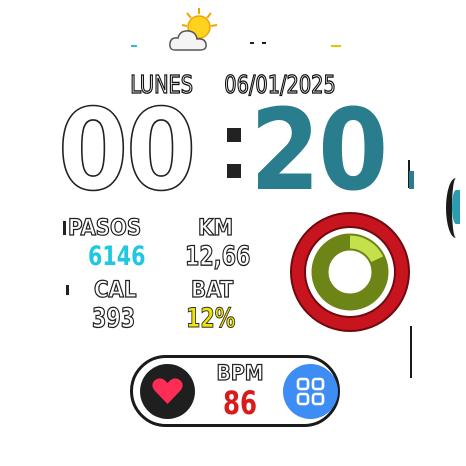 The image size is (466, 466). What do you see at coordinates (217, 256) in the screenshot?
I see `distance-value: 12,66` at bounding box center [217, 256].